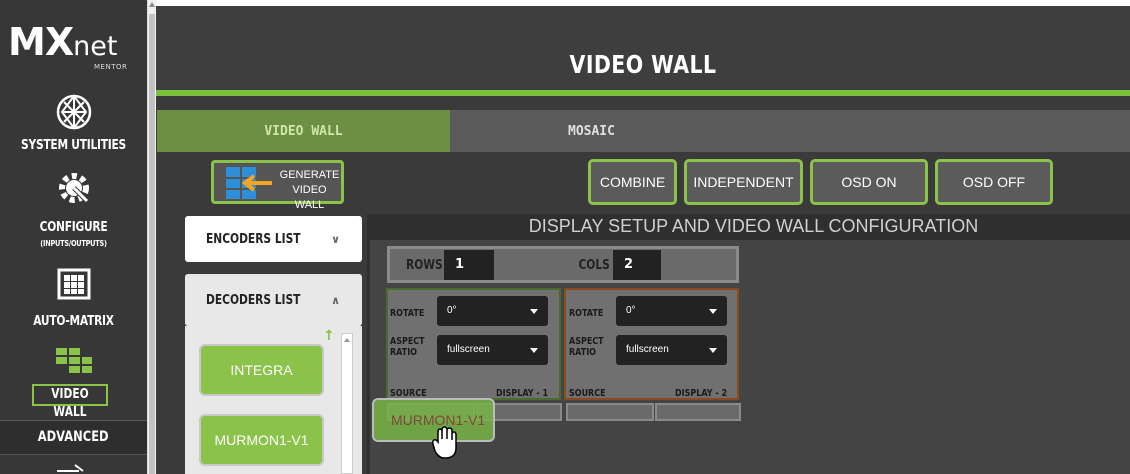 The image size is (1130, 474). Describe the element at coordinates (335, 239) in the screenshot. I see `chevron-down-icon: ∨` at that location.